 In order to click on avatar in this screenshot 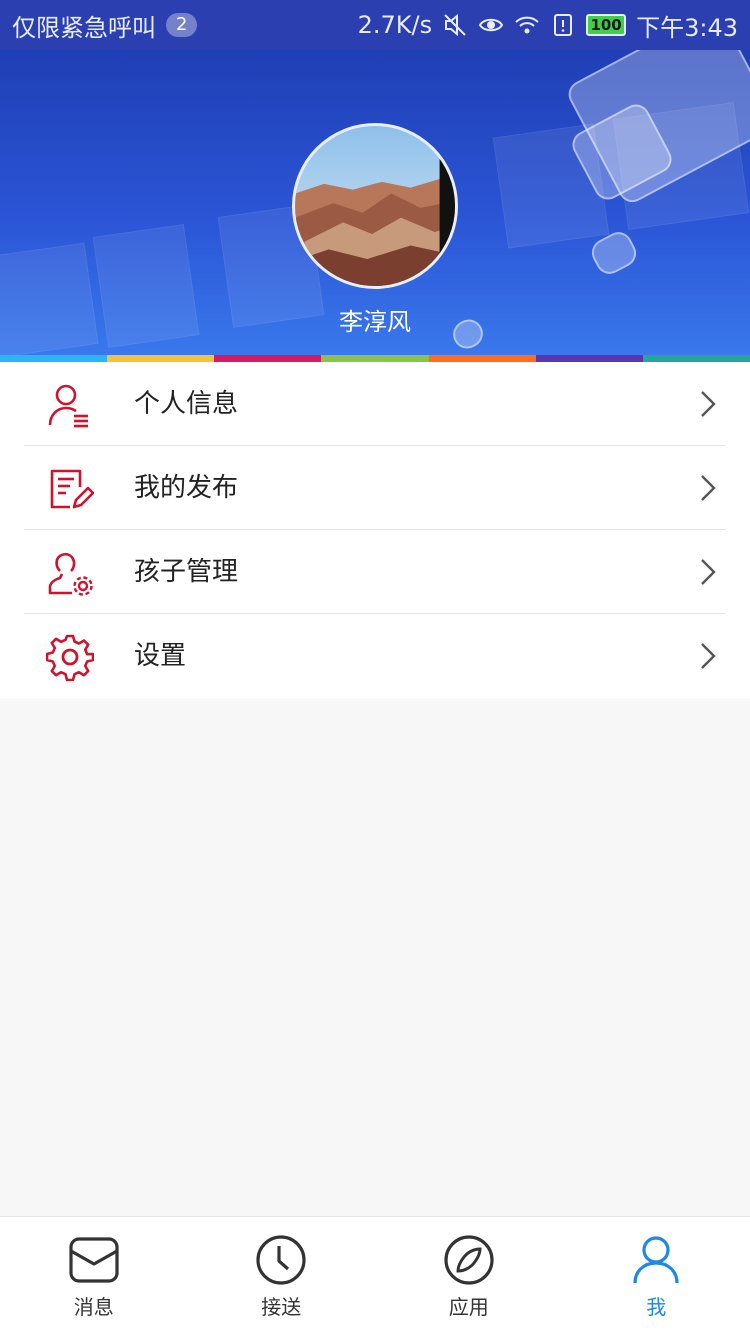, I will do `click(375, 206)`.